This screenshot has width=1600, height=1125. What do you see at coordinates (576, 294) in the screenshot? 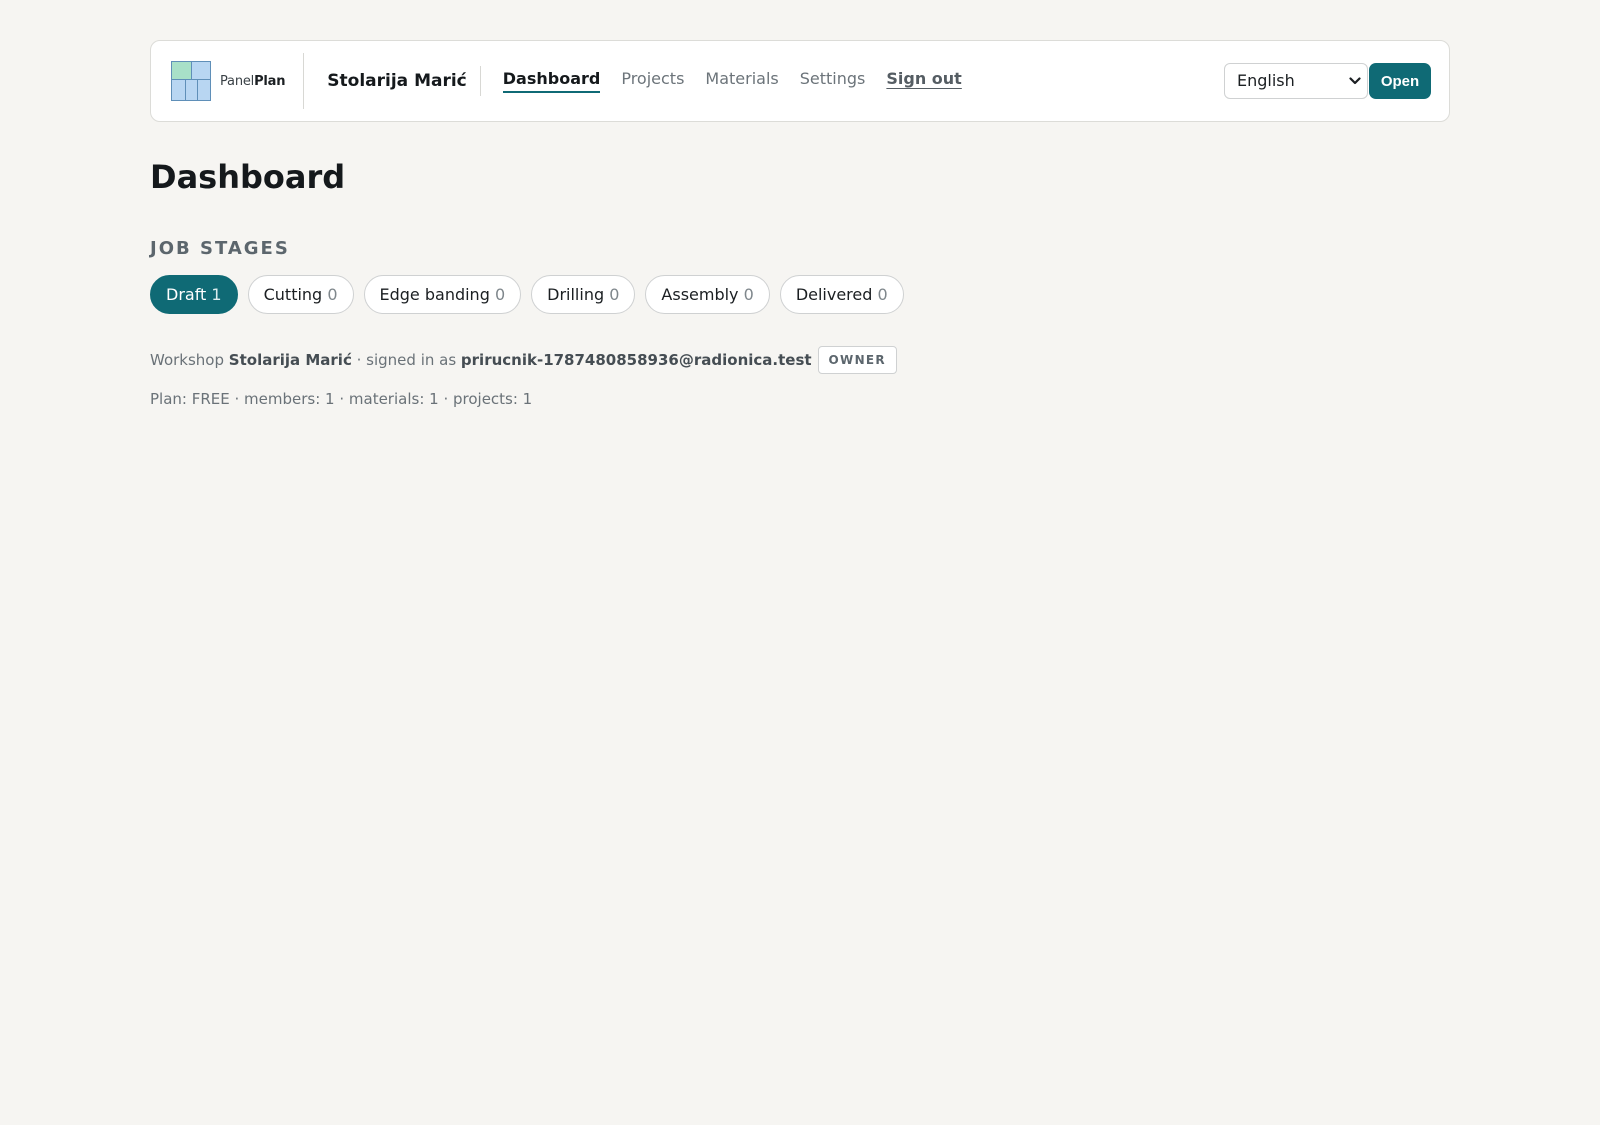
I see `stage-label: Drilling` at bounding box center [576, 294].